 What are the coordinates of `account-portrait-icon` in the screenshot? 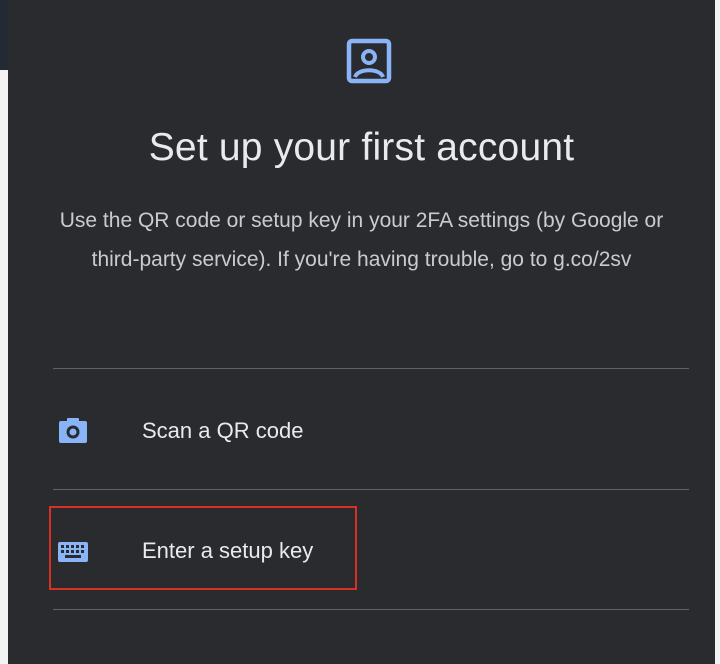 It's located at (369, 61).